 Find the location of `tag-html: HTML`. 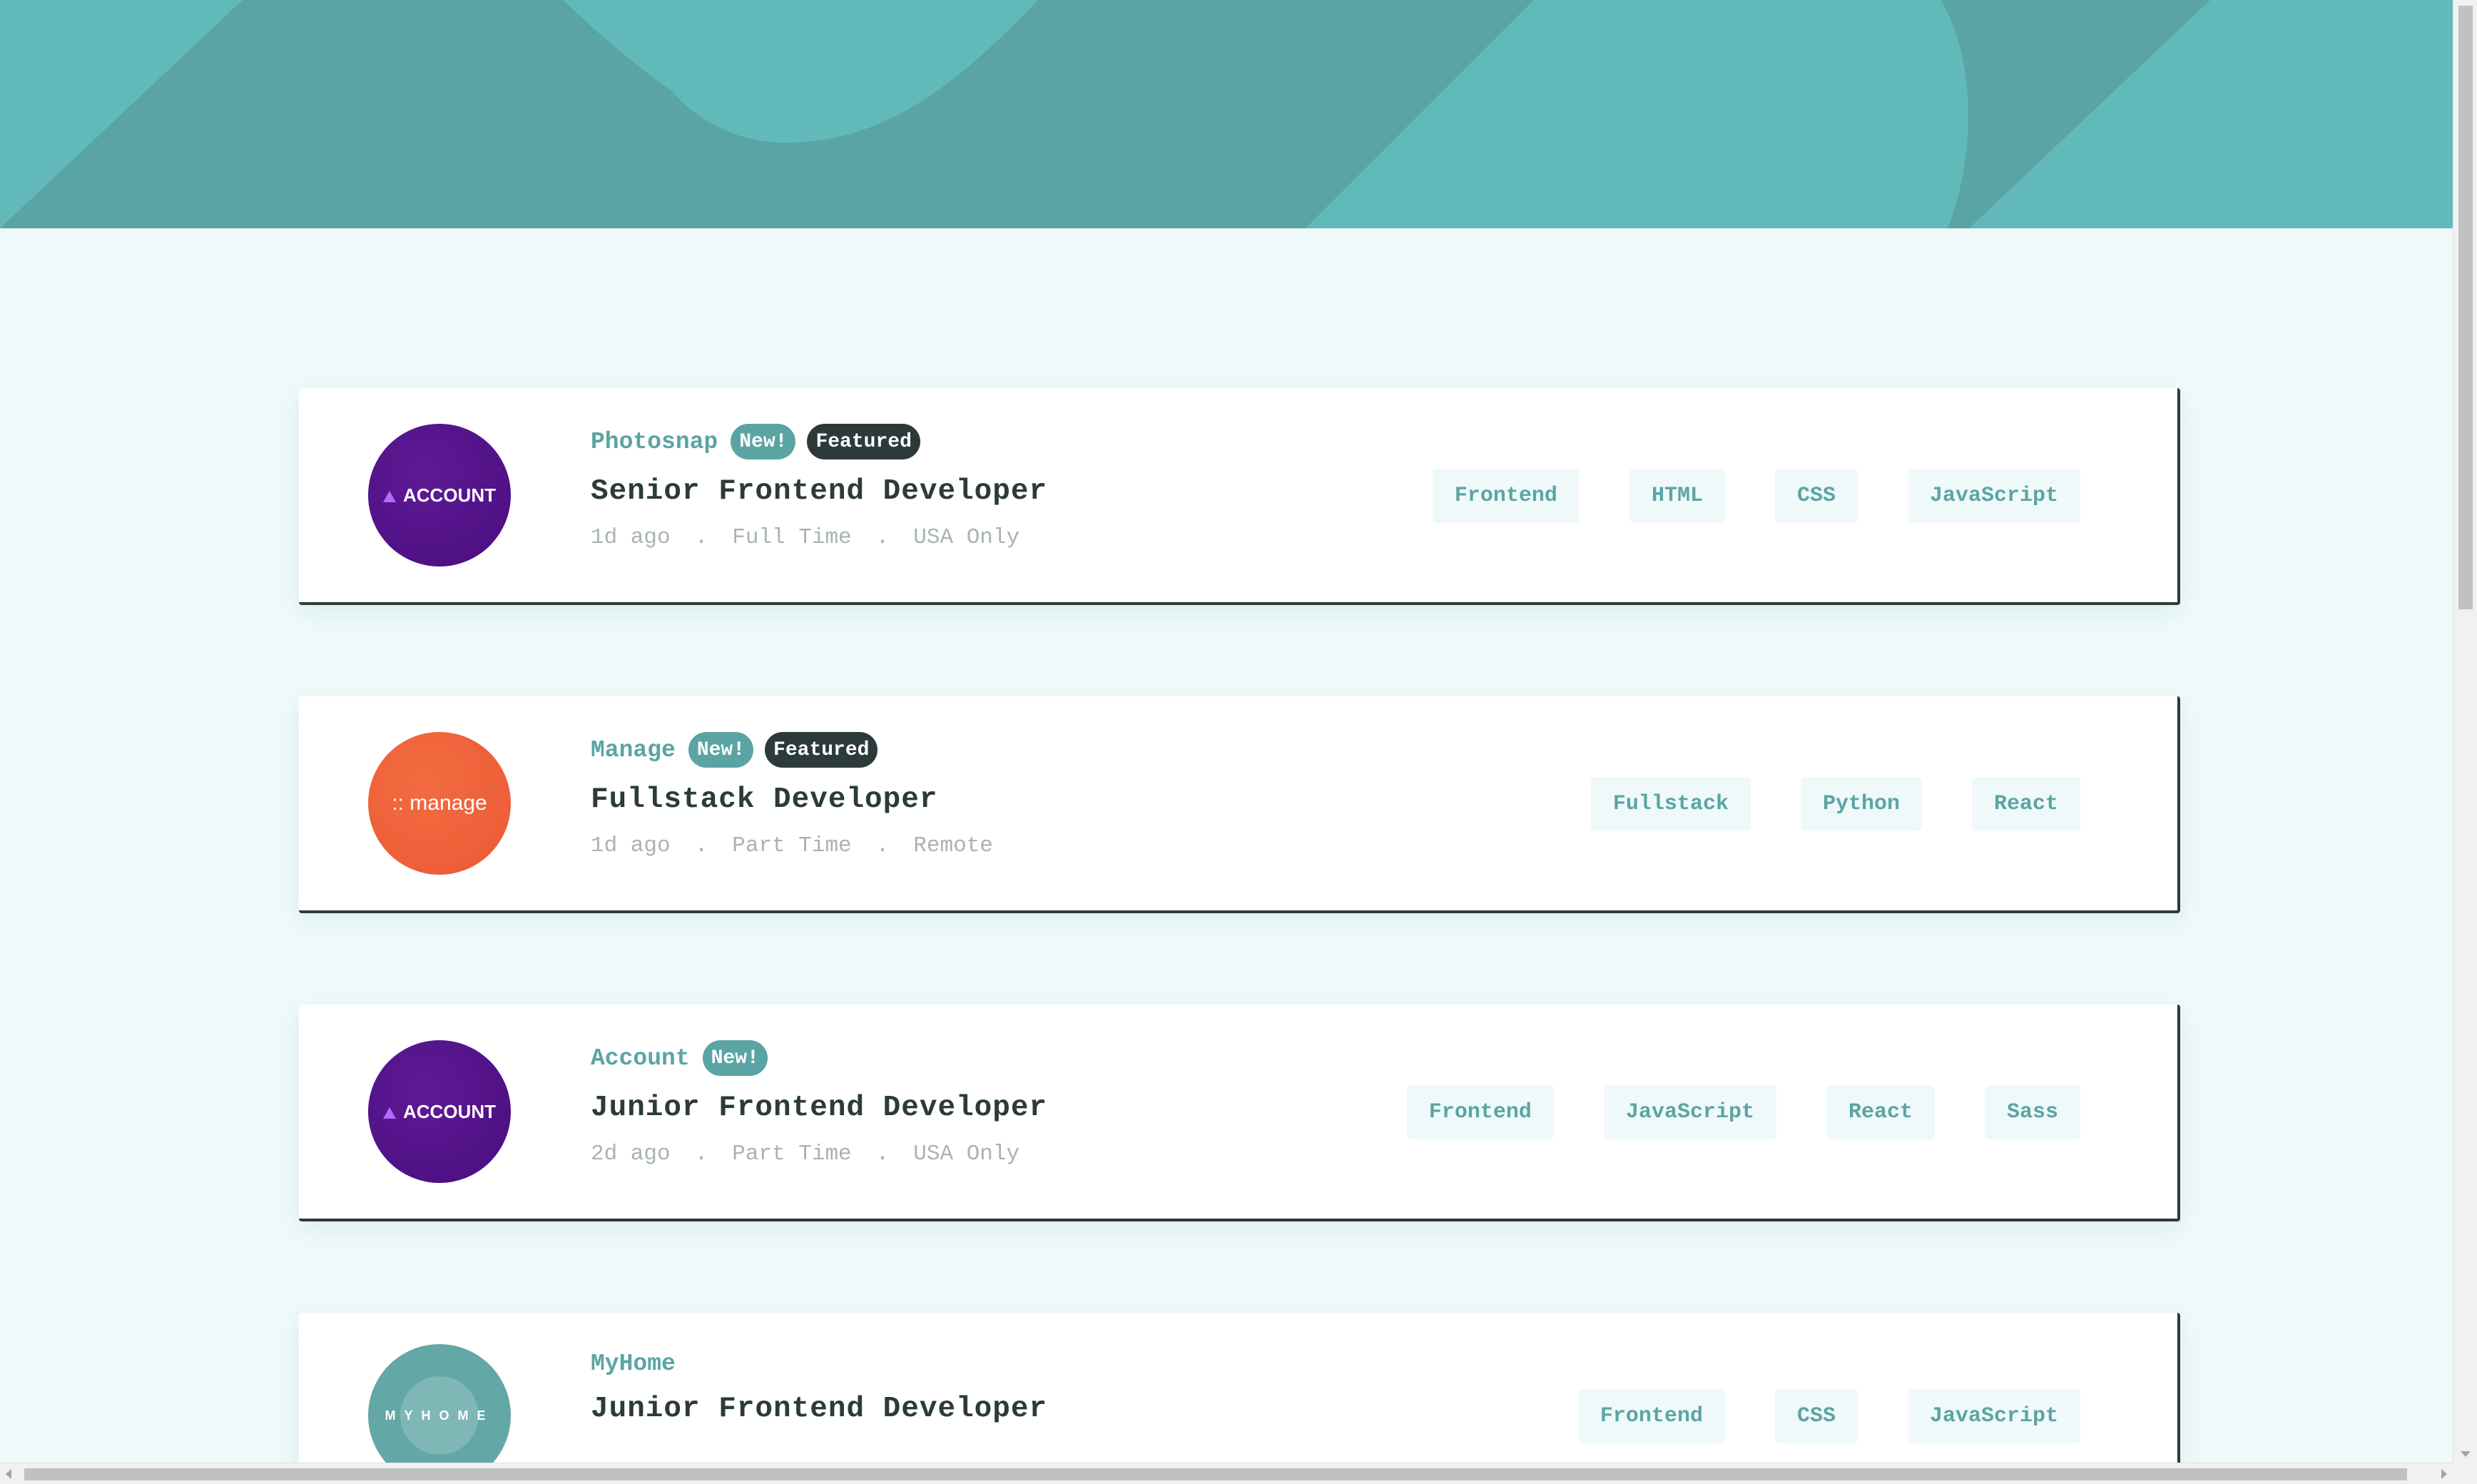

tag-html: HTML is located at coordinates (1677, 496).